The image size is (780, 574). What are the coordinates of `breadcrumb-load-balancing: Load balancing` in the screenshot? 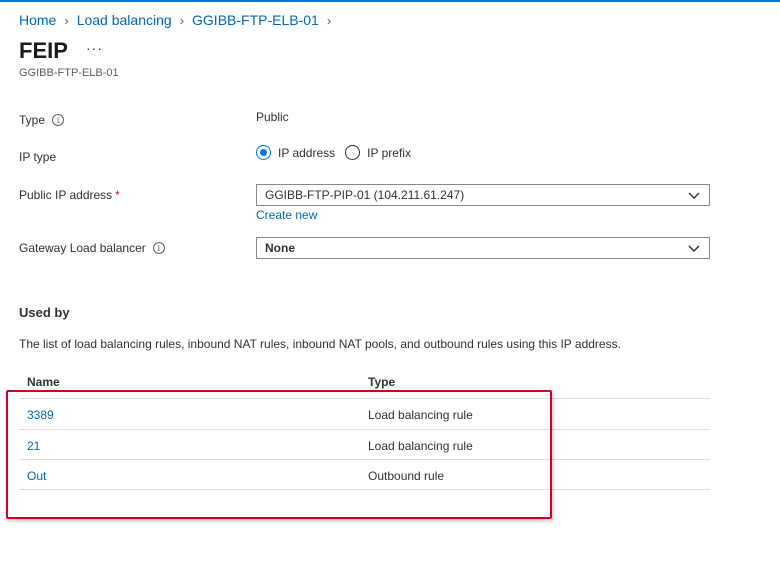 It's located at (124, 20).